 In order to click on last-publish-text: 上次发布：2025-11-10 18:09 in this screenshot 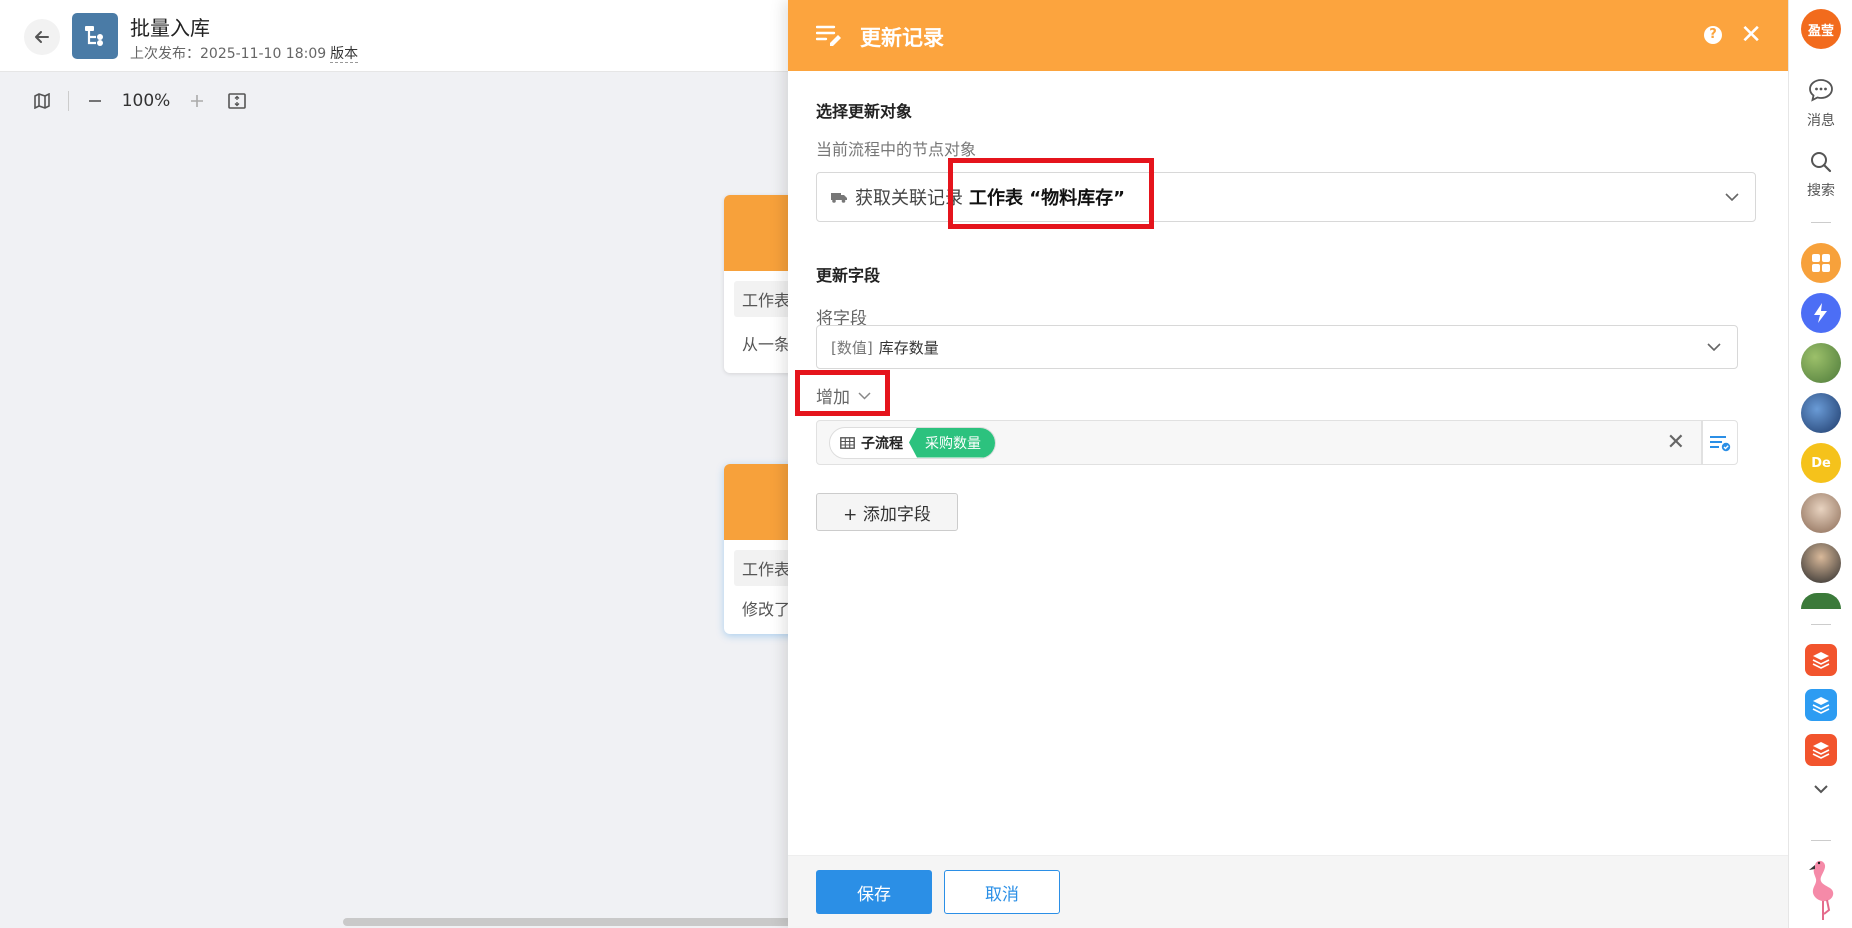, I will do `click(228, 54)`.